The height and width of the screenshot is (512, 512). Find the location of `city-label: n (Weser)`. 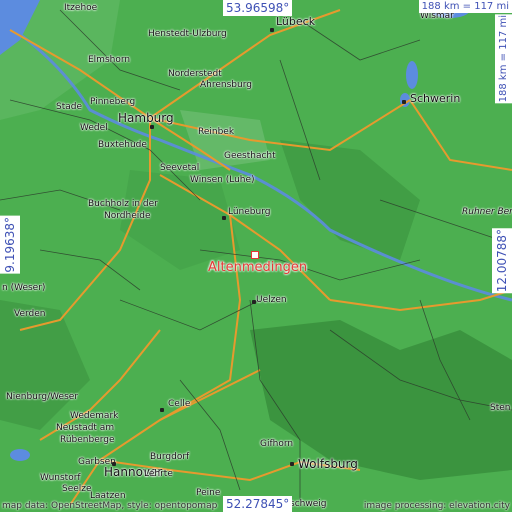

city-label: n (Weser) is located at coordinates (24, 288).